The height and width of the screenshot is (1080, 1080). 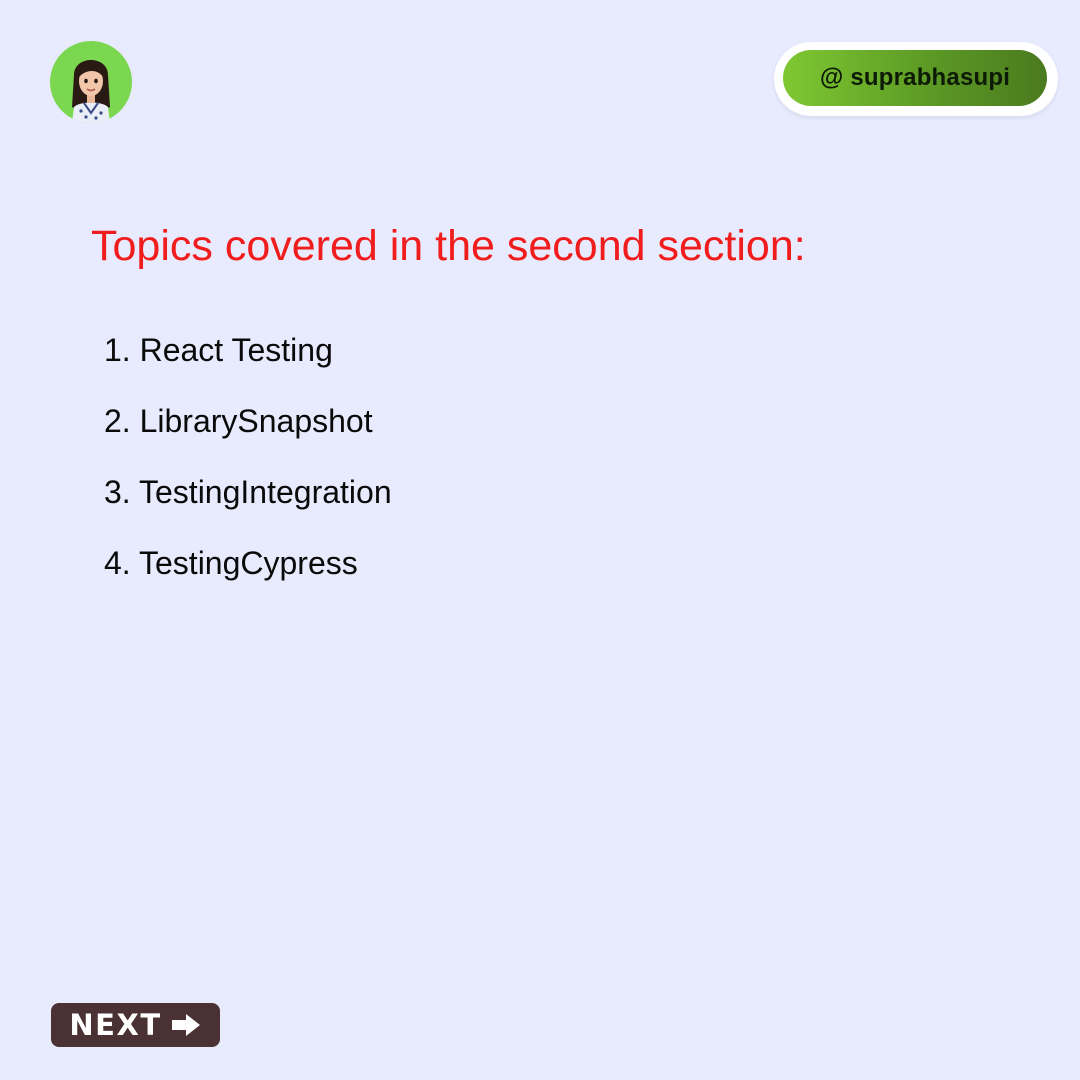 I want to click on arrow-right-icon, so click(x=186, y=1025).